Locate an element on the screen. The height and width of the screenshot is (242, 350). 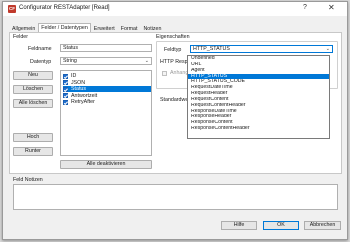
feldtyp-option: ResponseContentHeader is located at coordinates (258, 129).